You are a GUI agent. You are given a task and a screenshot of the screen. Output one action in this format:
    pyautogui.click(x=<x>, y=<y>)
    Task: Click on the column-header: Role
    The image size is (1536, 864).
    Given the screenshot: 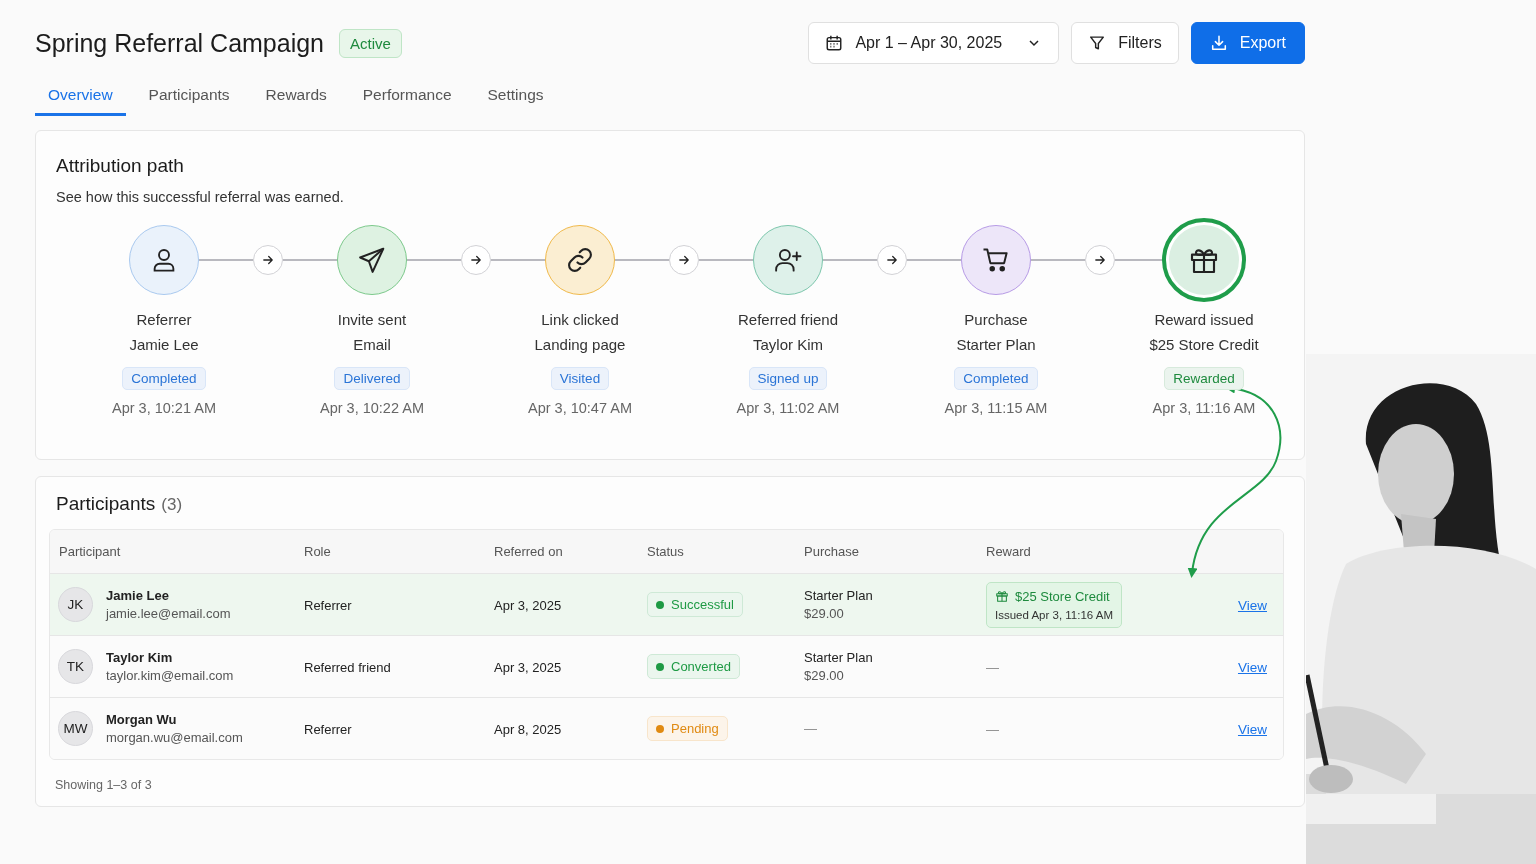 What is the action you would take?
    pyautogui.click(x=317, y=551)
    